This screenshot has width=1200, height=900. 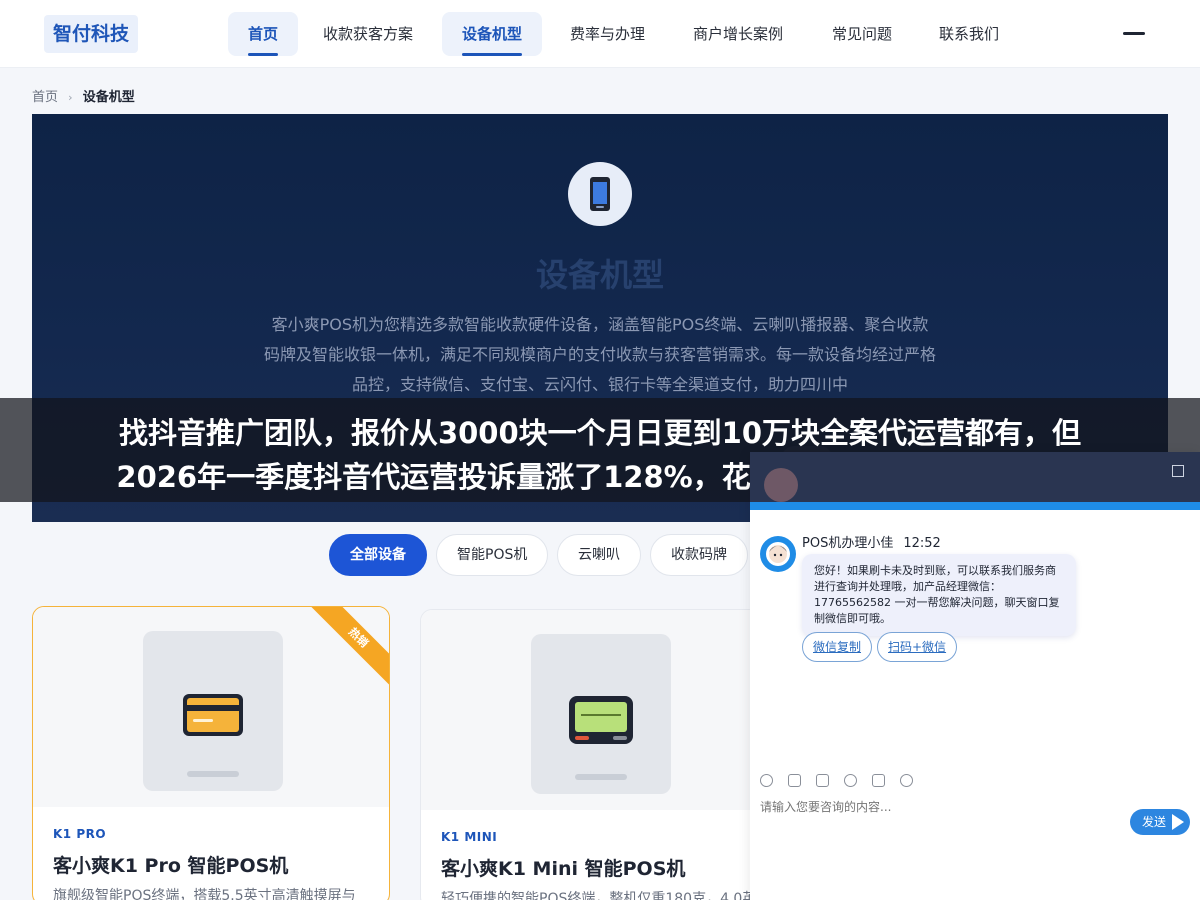 I want to click on filter-smart-pos: 智能POS机, so click(x=492, y=555).